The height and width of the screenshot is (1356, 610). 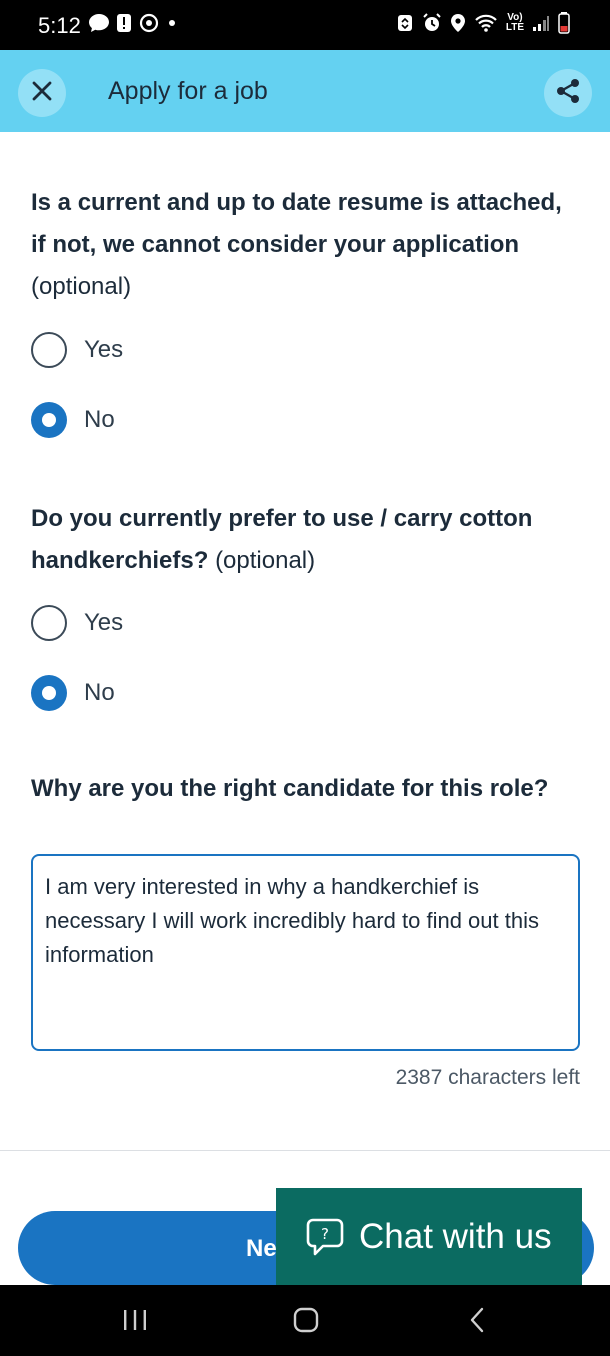 What do you see at coordinates (149, 23) in the screenshot?
I see `sync-icon` at bounding box center [149, 23].